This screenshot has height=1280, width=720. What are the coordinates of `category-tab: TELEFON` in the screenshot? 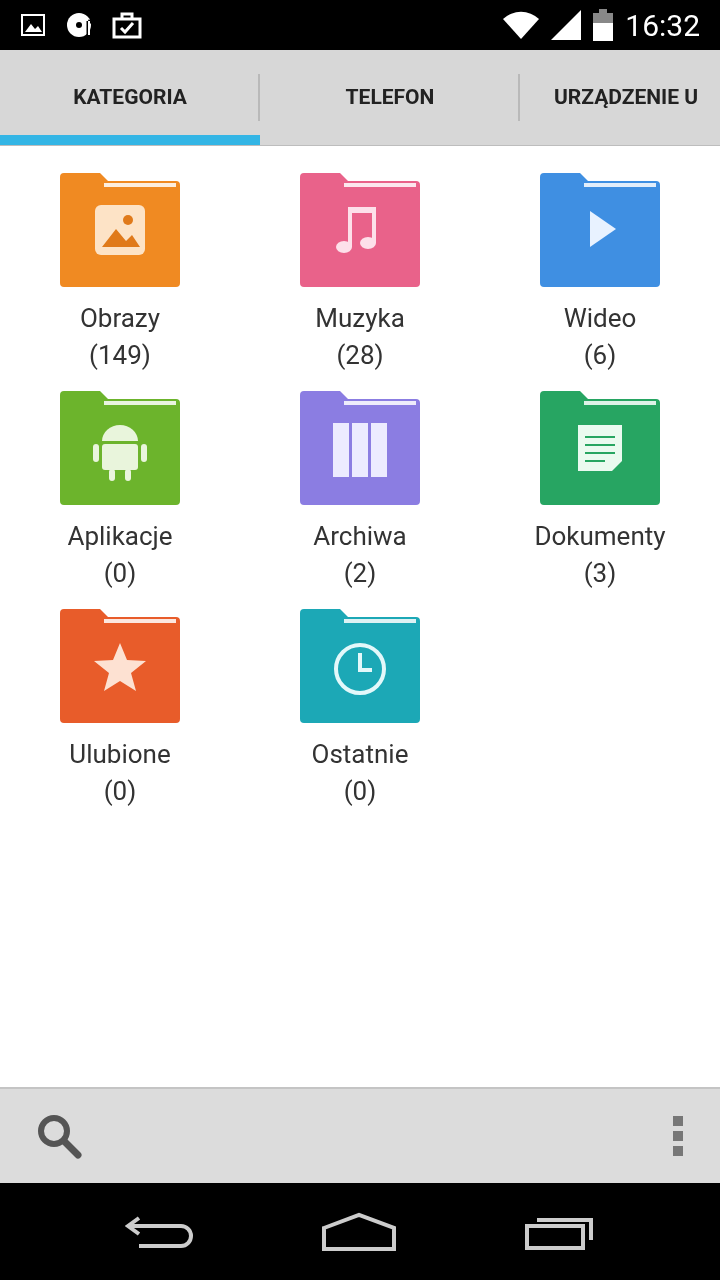 It's located at (390, 97).